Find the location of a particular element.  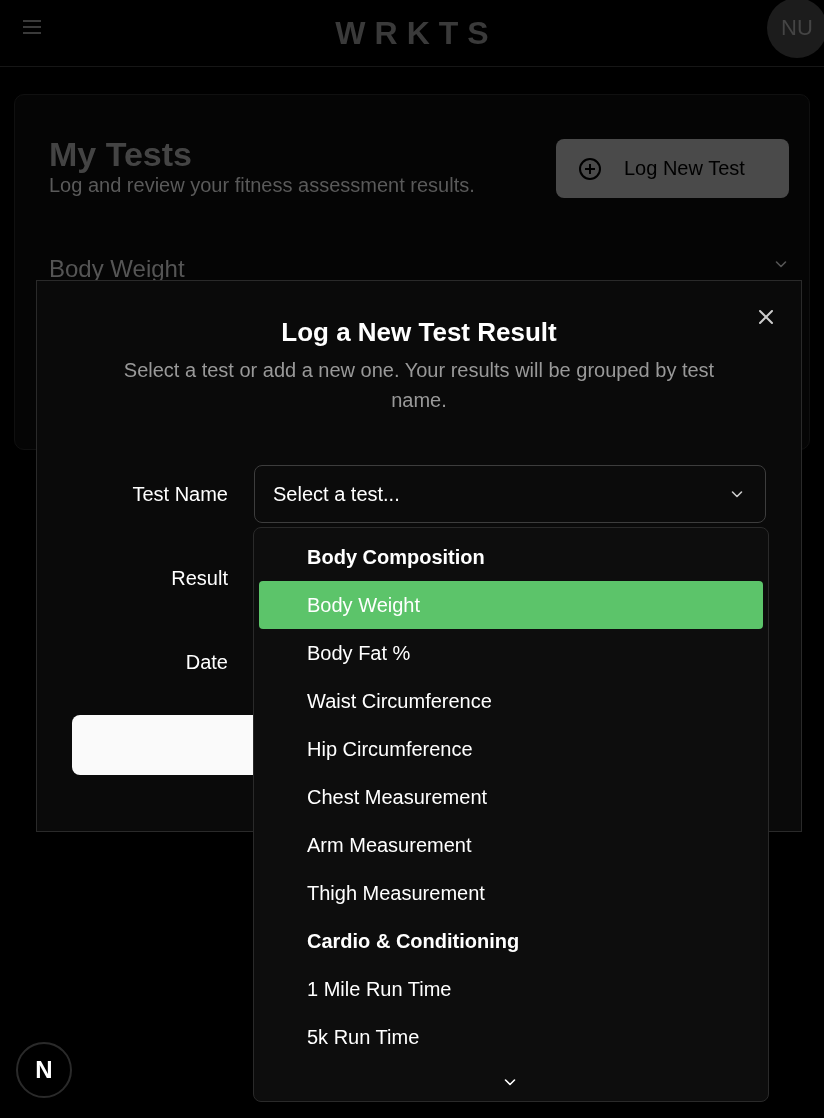

page-subtitle: Log and review your fitness assessment results. is located at coordinates (262, 185).